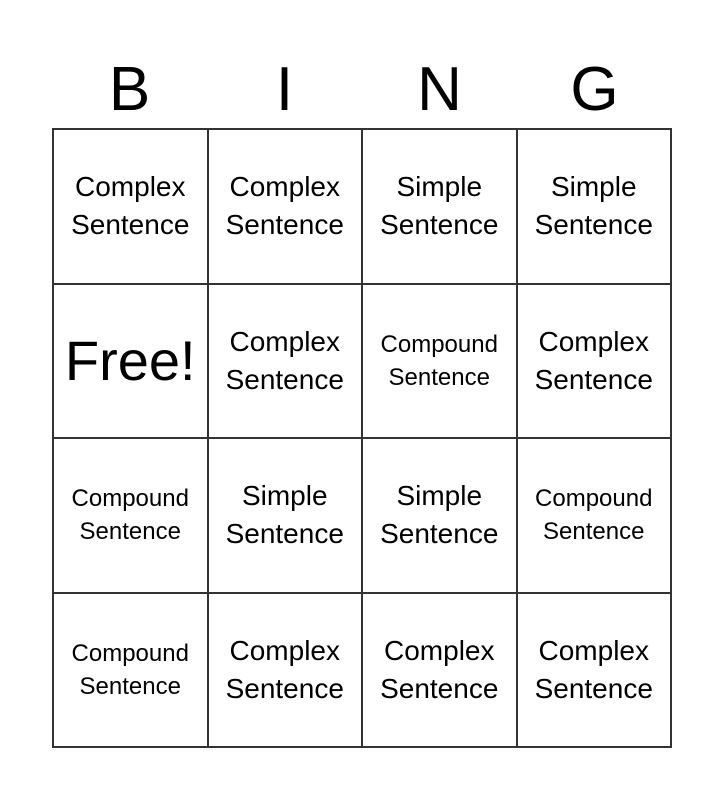  I want to click on header-letter-i: I, so click(284, 89).